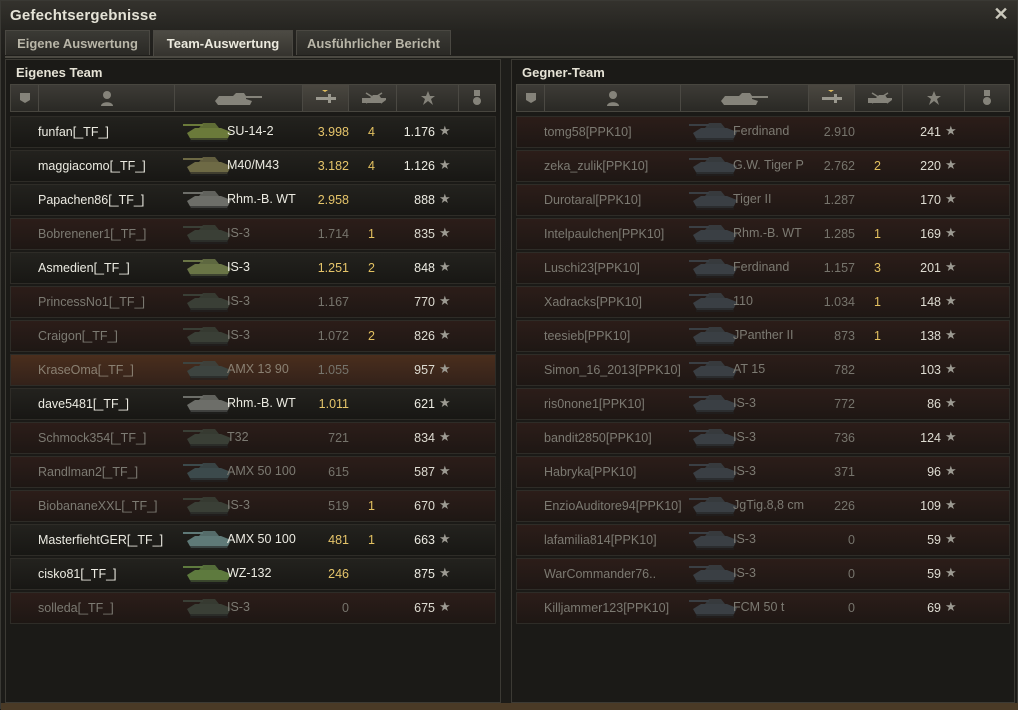  I want to click on table-row: ris0none1[PPK10] IS-3 772 86 ★, so click(763, 404).